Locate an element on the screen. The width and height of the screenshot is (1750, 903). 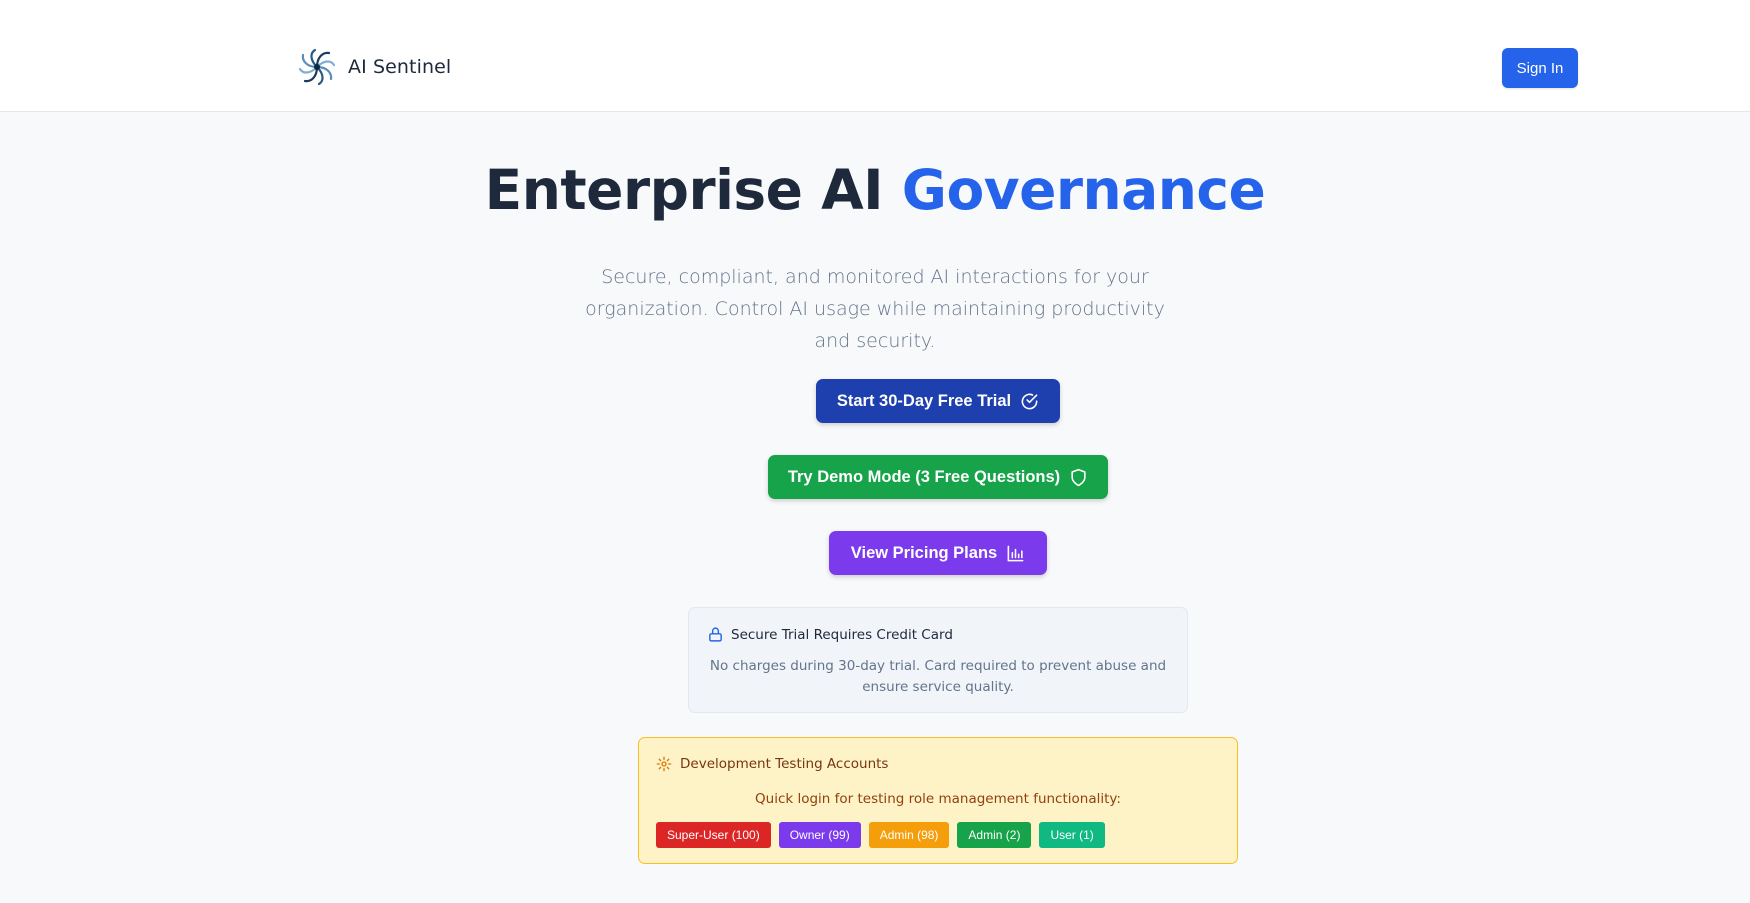
role-user-button: User (1) is located at coordinates (1072, 835).